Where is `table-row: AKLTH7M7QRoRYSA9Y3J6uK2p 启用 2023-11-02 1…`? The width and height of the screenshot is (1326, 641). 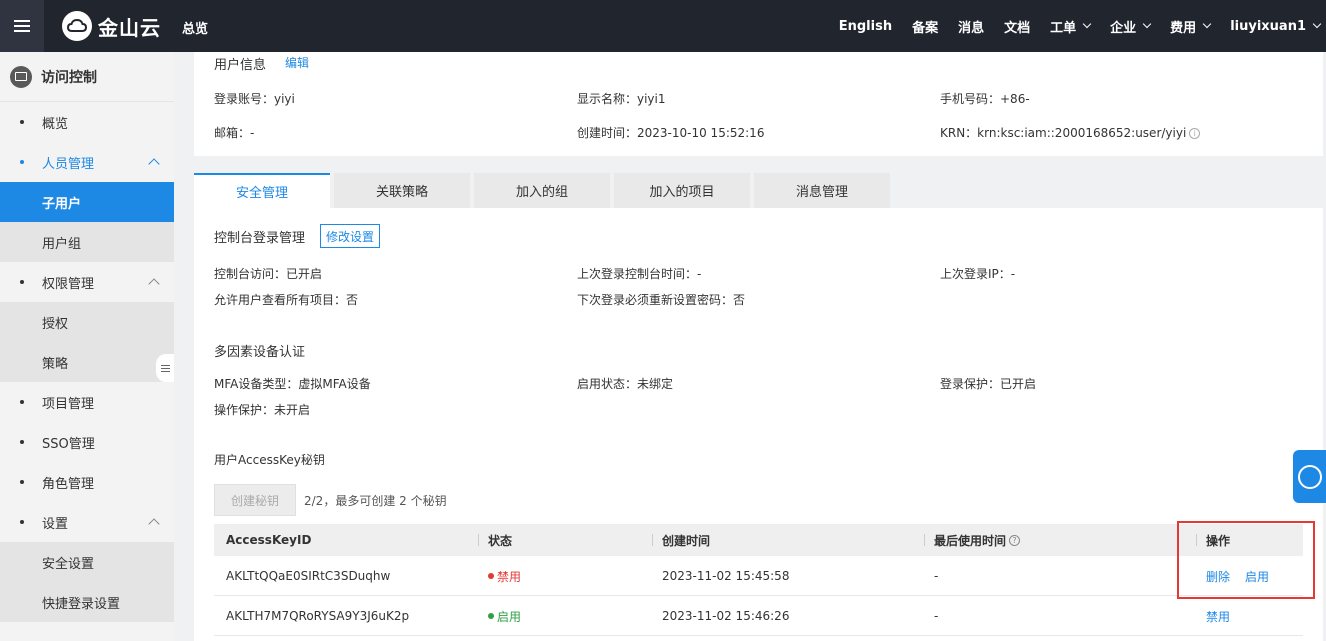 table-row: AKLTH7M7QRoRYSA9Y3J6uK2p 启用 2023-11-02 1… is located at coordinates (758, 616).